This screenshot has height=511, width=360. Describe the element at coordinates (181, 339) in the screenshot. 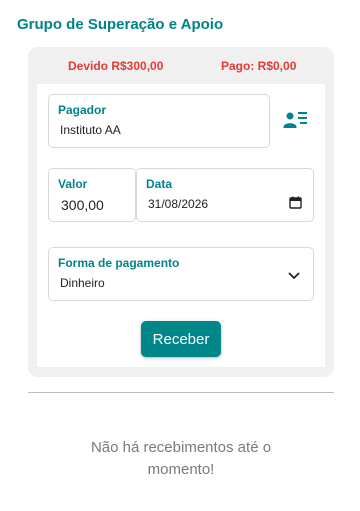

I see `receive-button: Receber` at that location.